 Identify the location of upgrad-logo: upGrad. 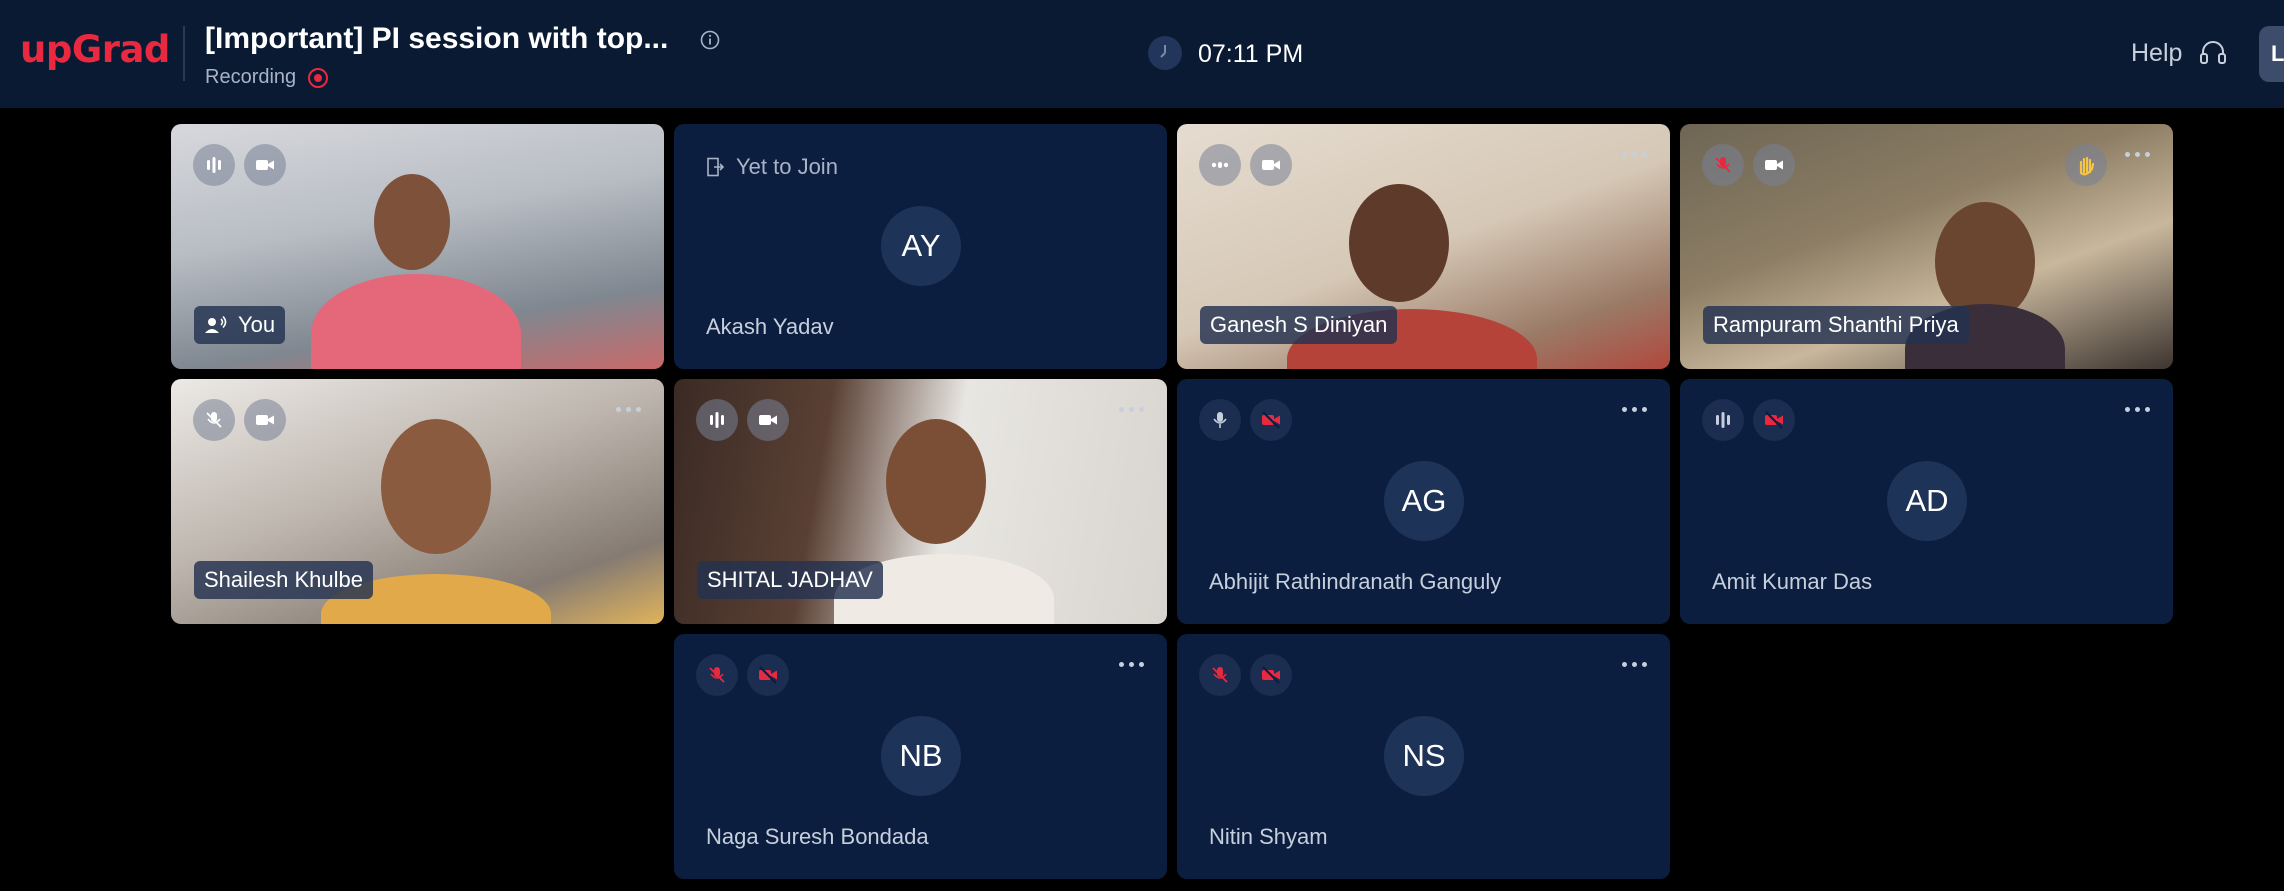
(95, 49).